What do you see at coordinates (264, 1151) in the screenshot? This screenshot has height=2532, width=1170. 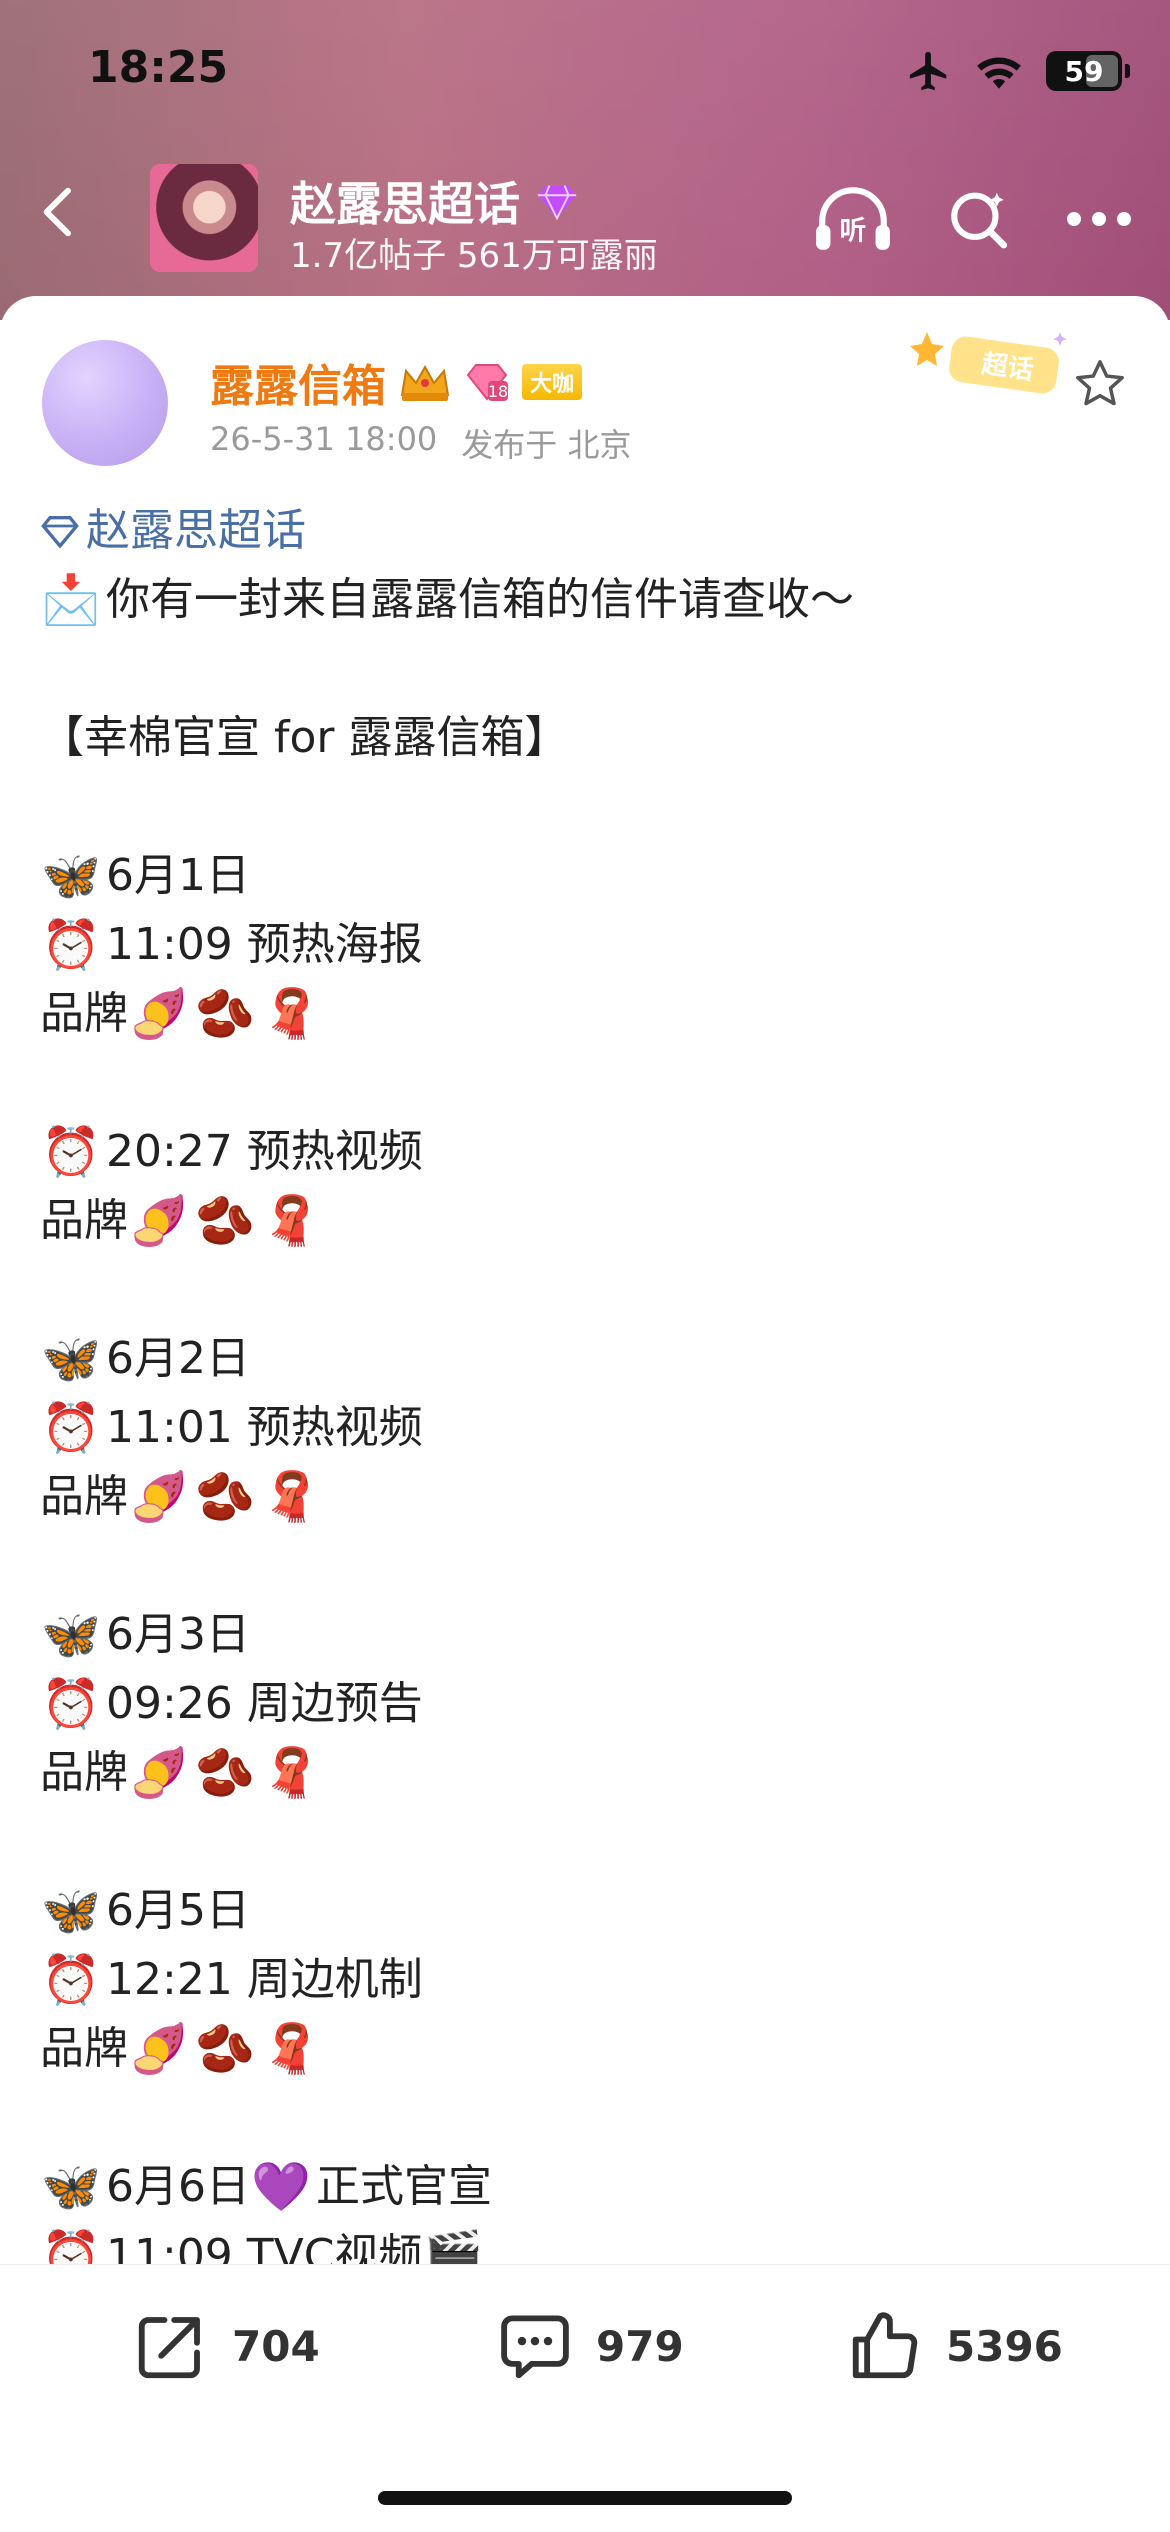 I see `line-text: 20:27 预热视频` at bounding box center [264, 1151].